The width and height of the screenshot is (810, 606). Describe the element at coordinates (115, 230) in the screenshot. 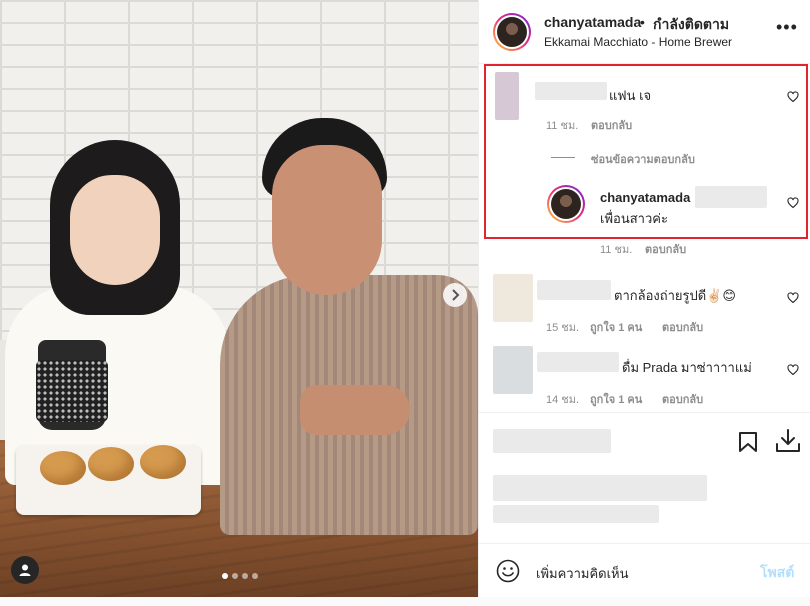

I see `woman-face` at that location.